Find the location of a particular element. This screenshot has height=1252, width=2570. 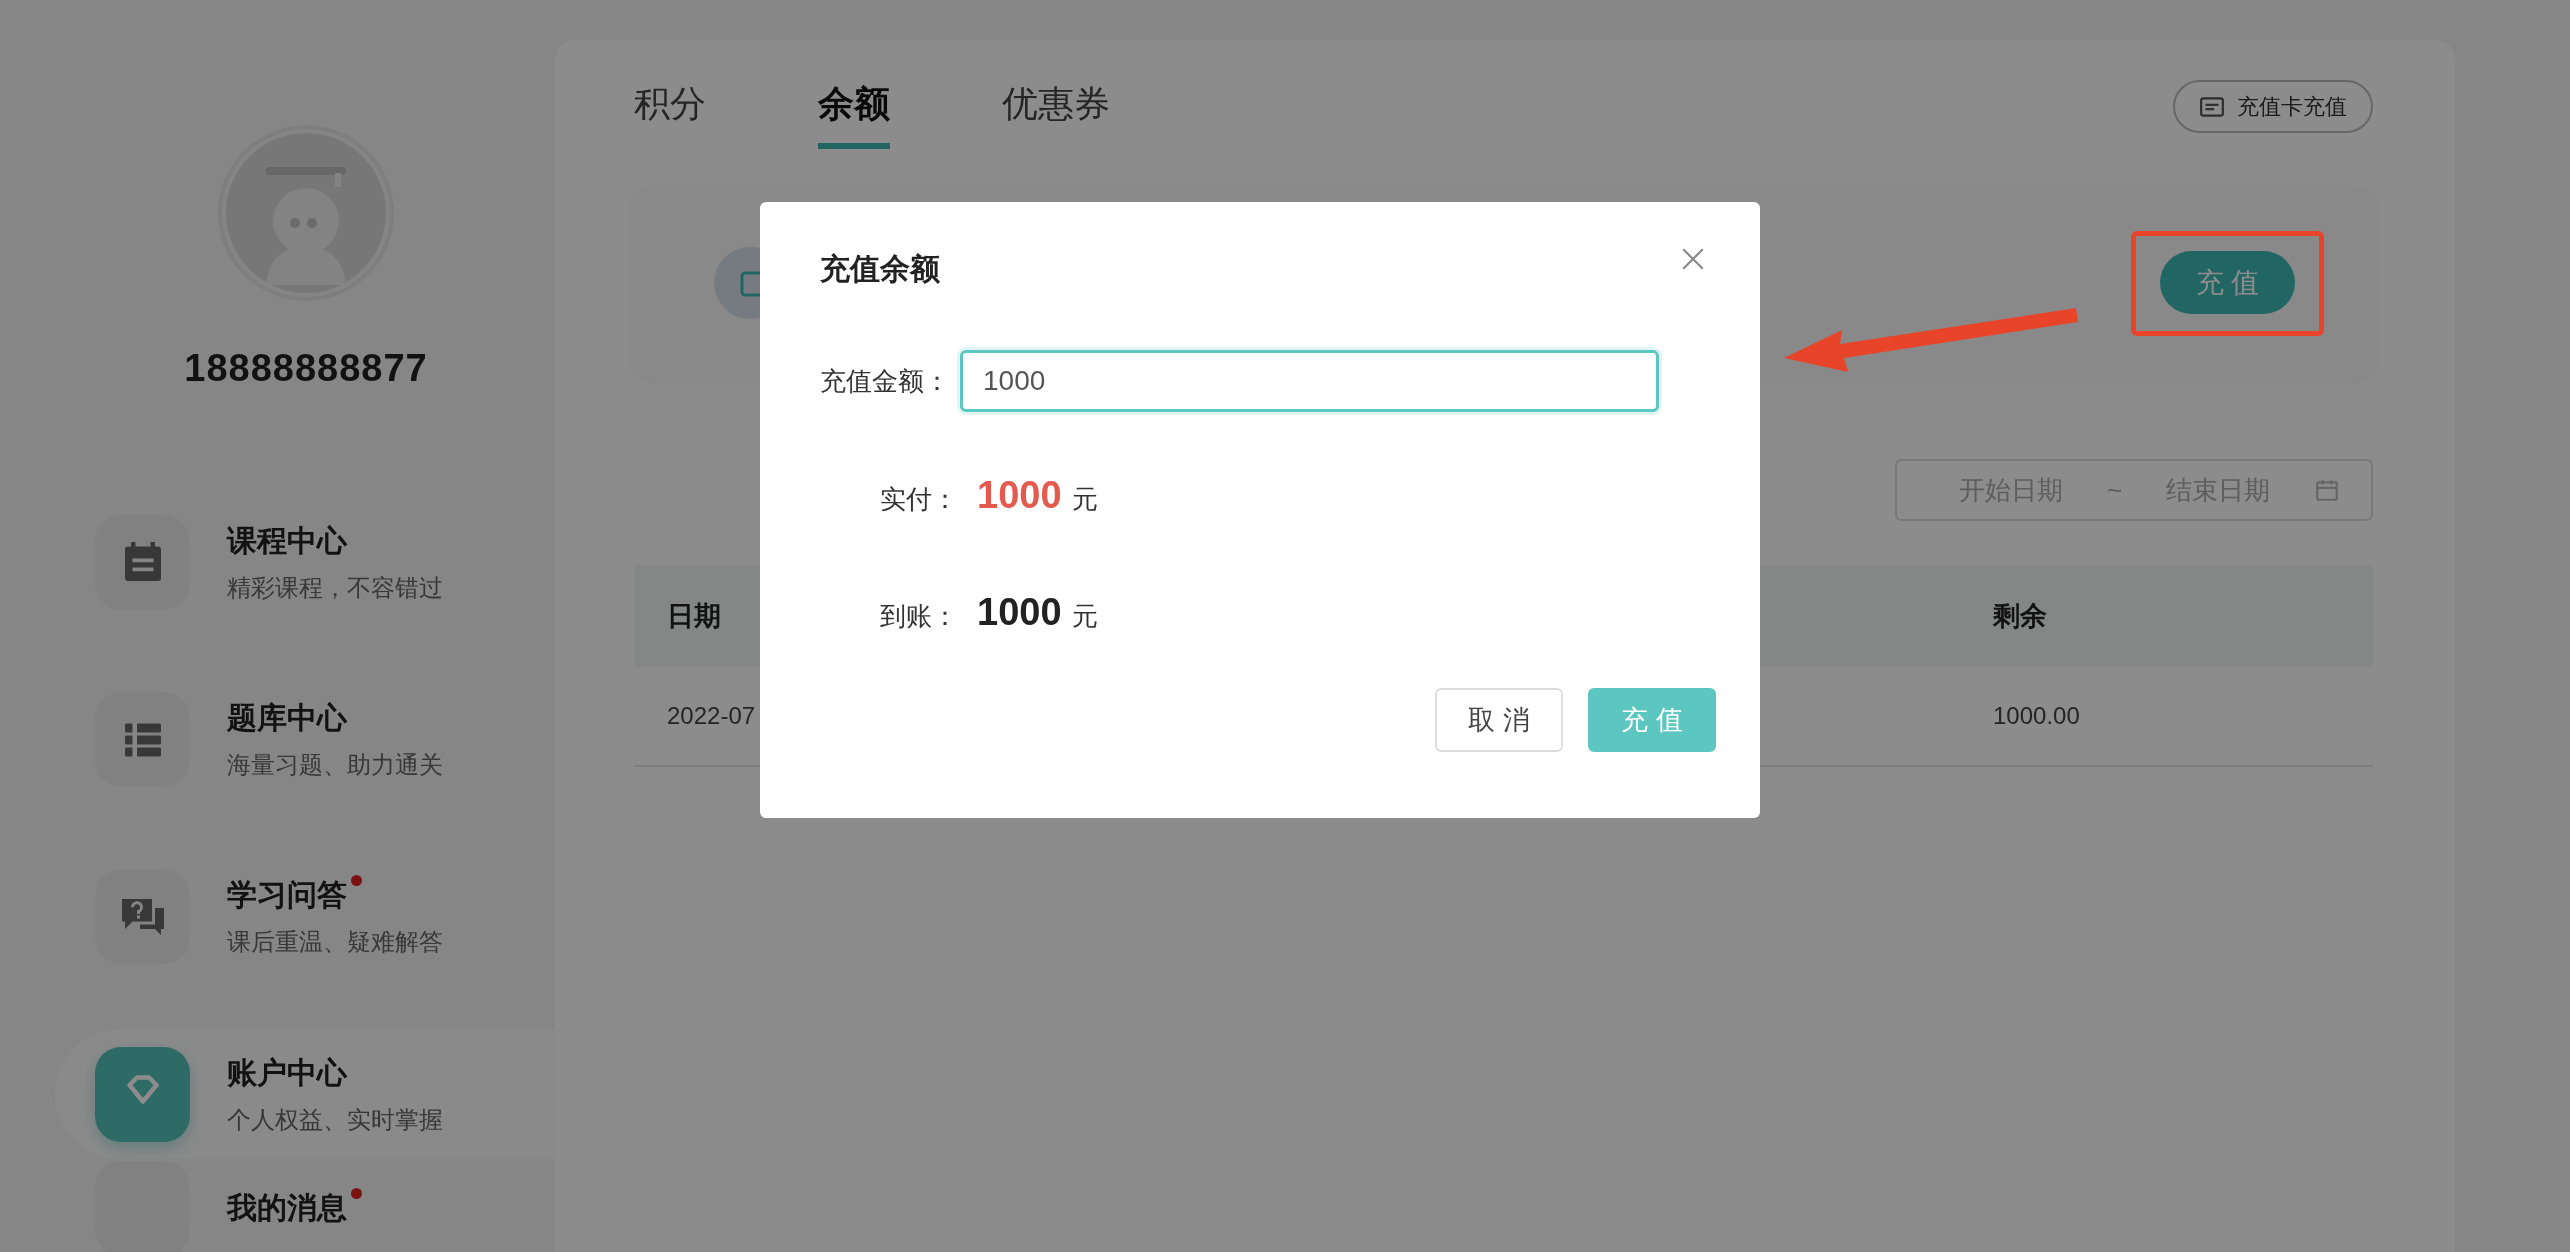

menu-item: 学习问答 课后重温、疑难解答 is located at coordinates (277, 916).